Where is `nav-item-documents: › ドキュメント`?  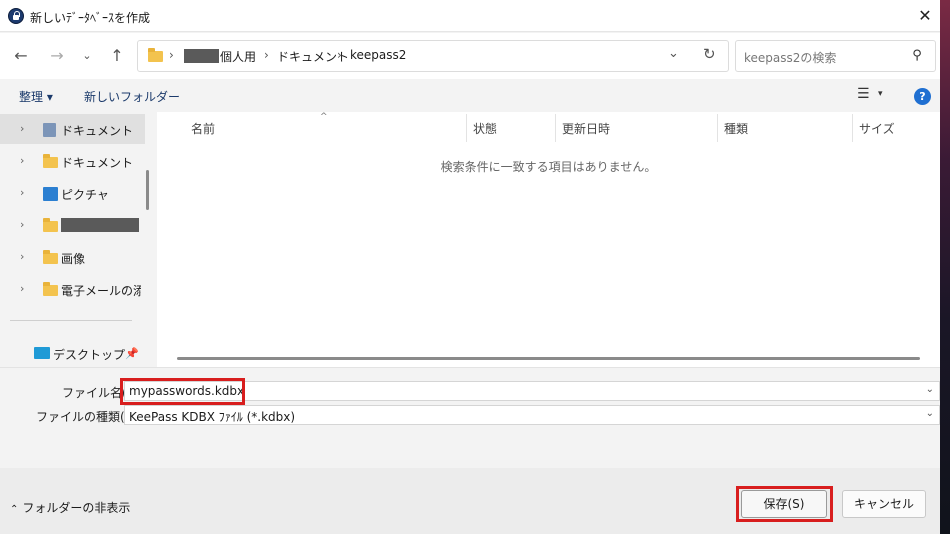
nav-item-documents: › ドキュメント is located at coordinates (72, 161).